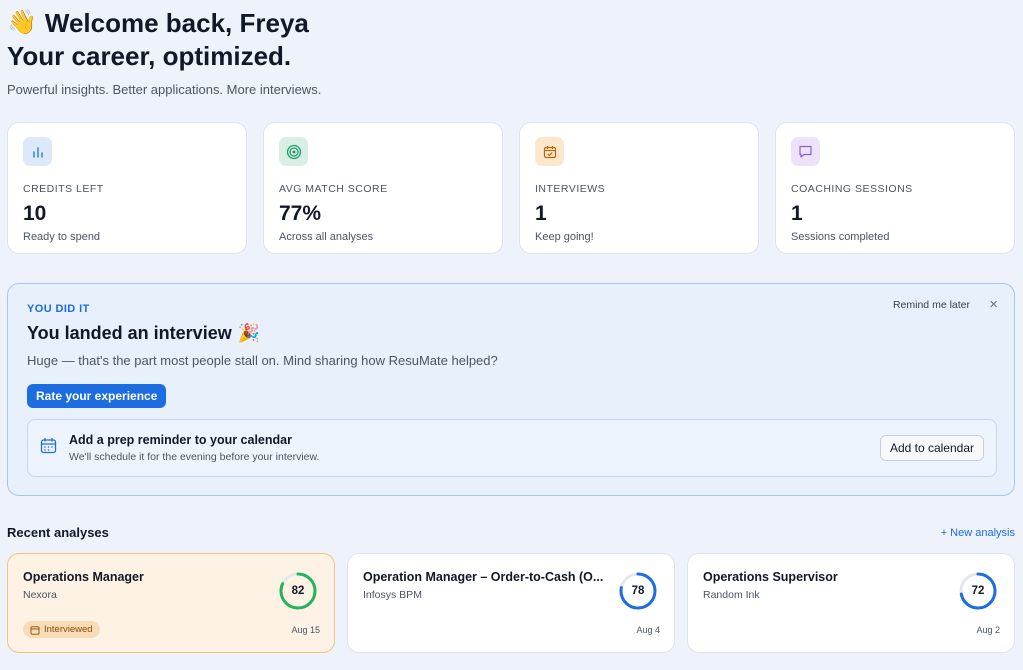  I want to click on welcome-text: Welcome back, Freya, so click(176, 23).